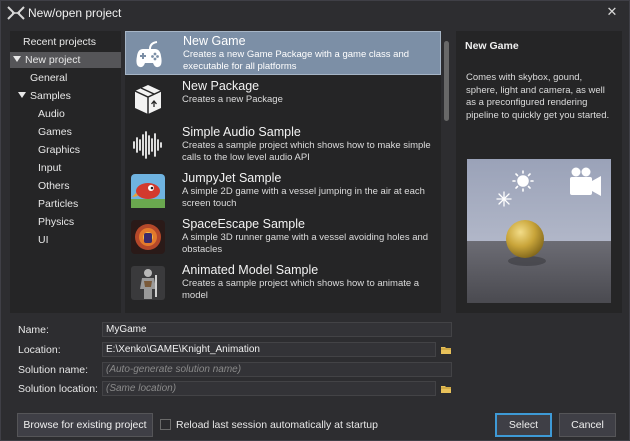  What do you see at coordinates (58, 389) in the screenshot?
I see `solution-location-label: Solution location:` at bounding box center [58, 389].